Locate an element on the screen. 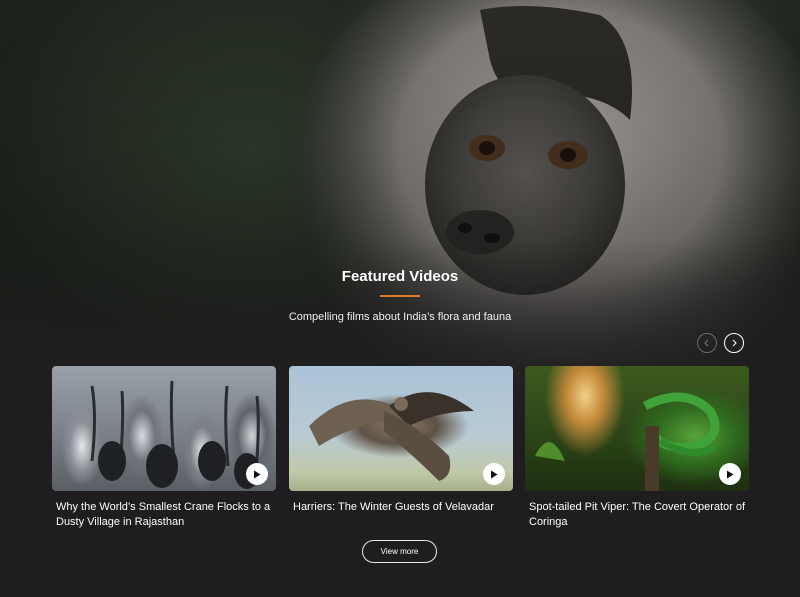 The width and height of the screenshot is (800, 597). section-title: Featured Videos is located at coordinates (400, 276).